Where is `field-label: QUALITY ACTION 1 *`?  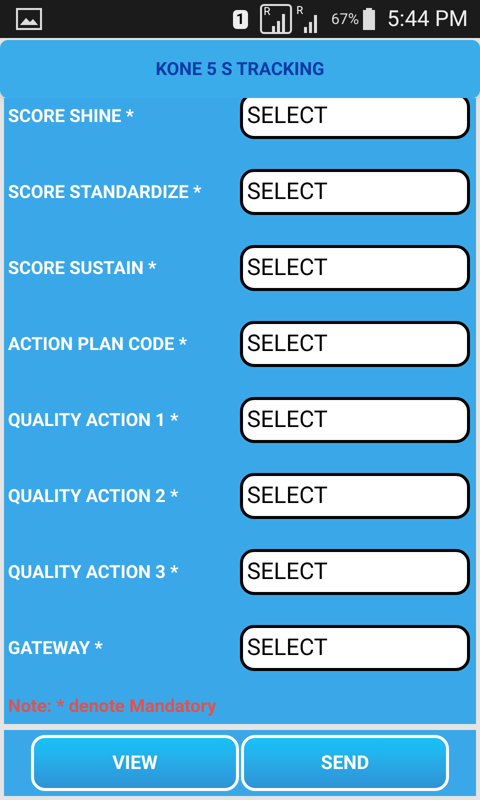
field-label: QUALITY ACTION 1 * is located at coordinates (93, 420).